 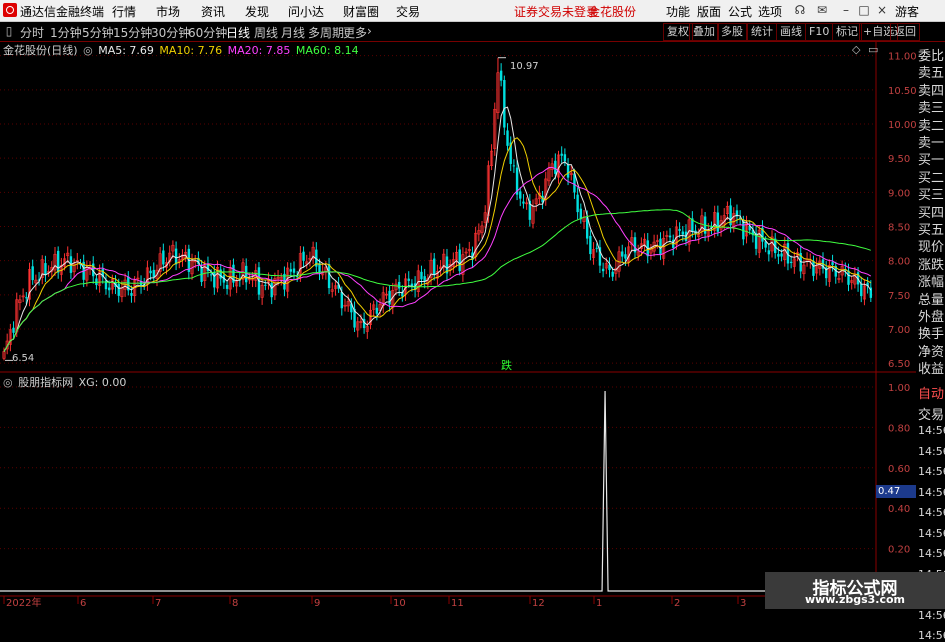 What do you see at coordinates (931, 71) in the screenshot?
I see `quote-field-label: 卖五` at bounding box center [931, 71].